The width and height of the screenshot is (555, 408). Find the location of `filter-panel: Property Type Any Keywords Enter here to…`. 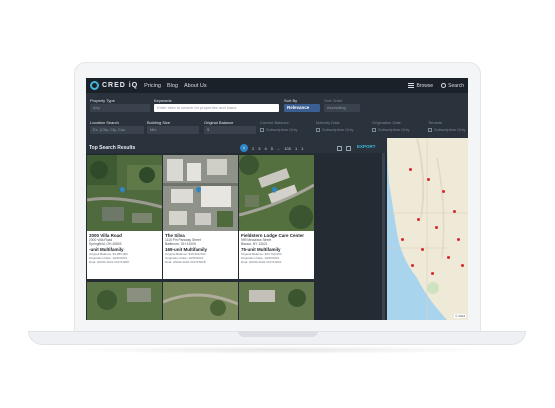

filter-panel: Property Type Any Keywords Enter here to… is located at coordinates (277, 118).